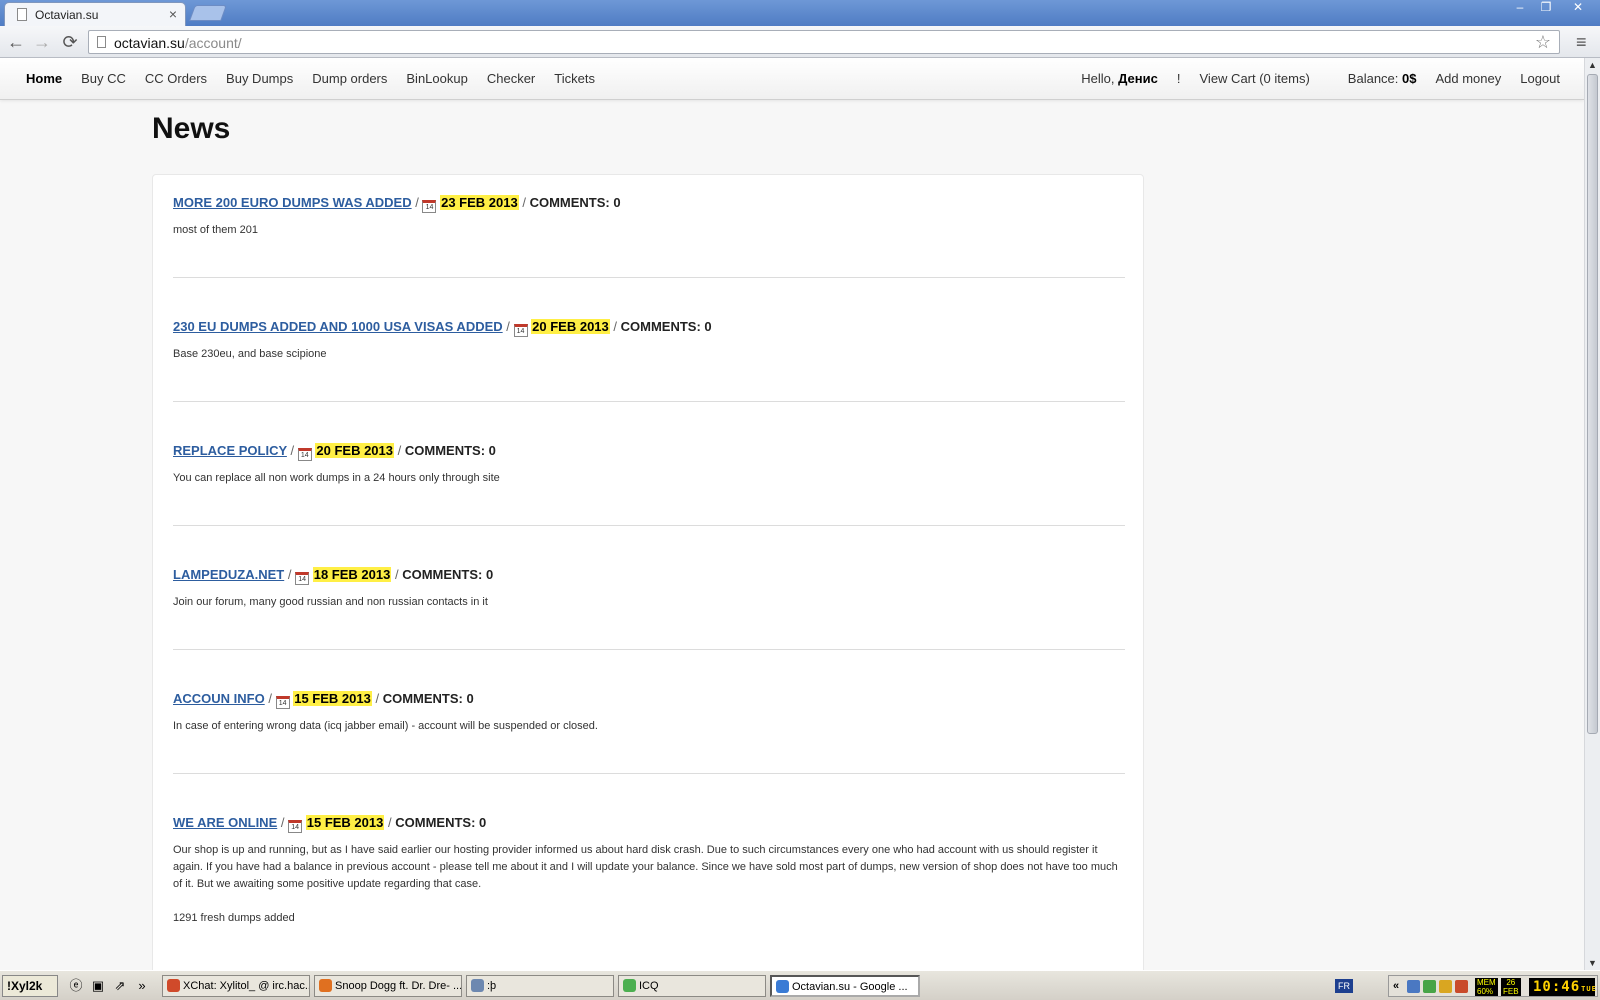 Image resolution: width=1600 pixels, height=1000 pixels. Describe the element at coordinates (1543, 42) in the screenshot. I see `bookmark-star-icon: ☆` at that location.